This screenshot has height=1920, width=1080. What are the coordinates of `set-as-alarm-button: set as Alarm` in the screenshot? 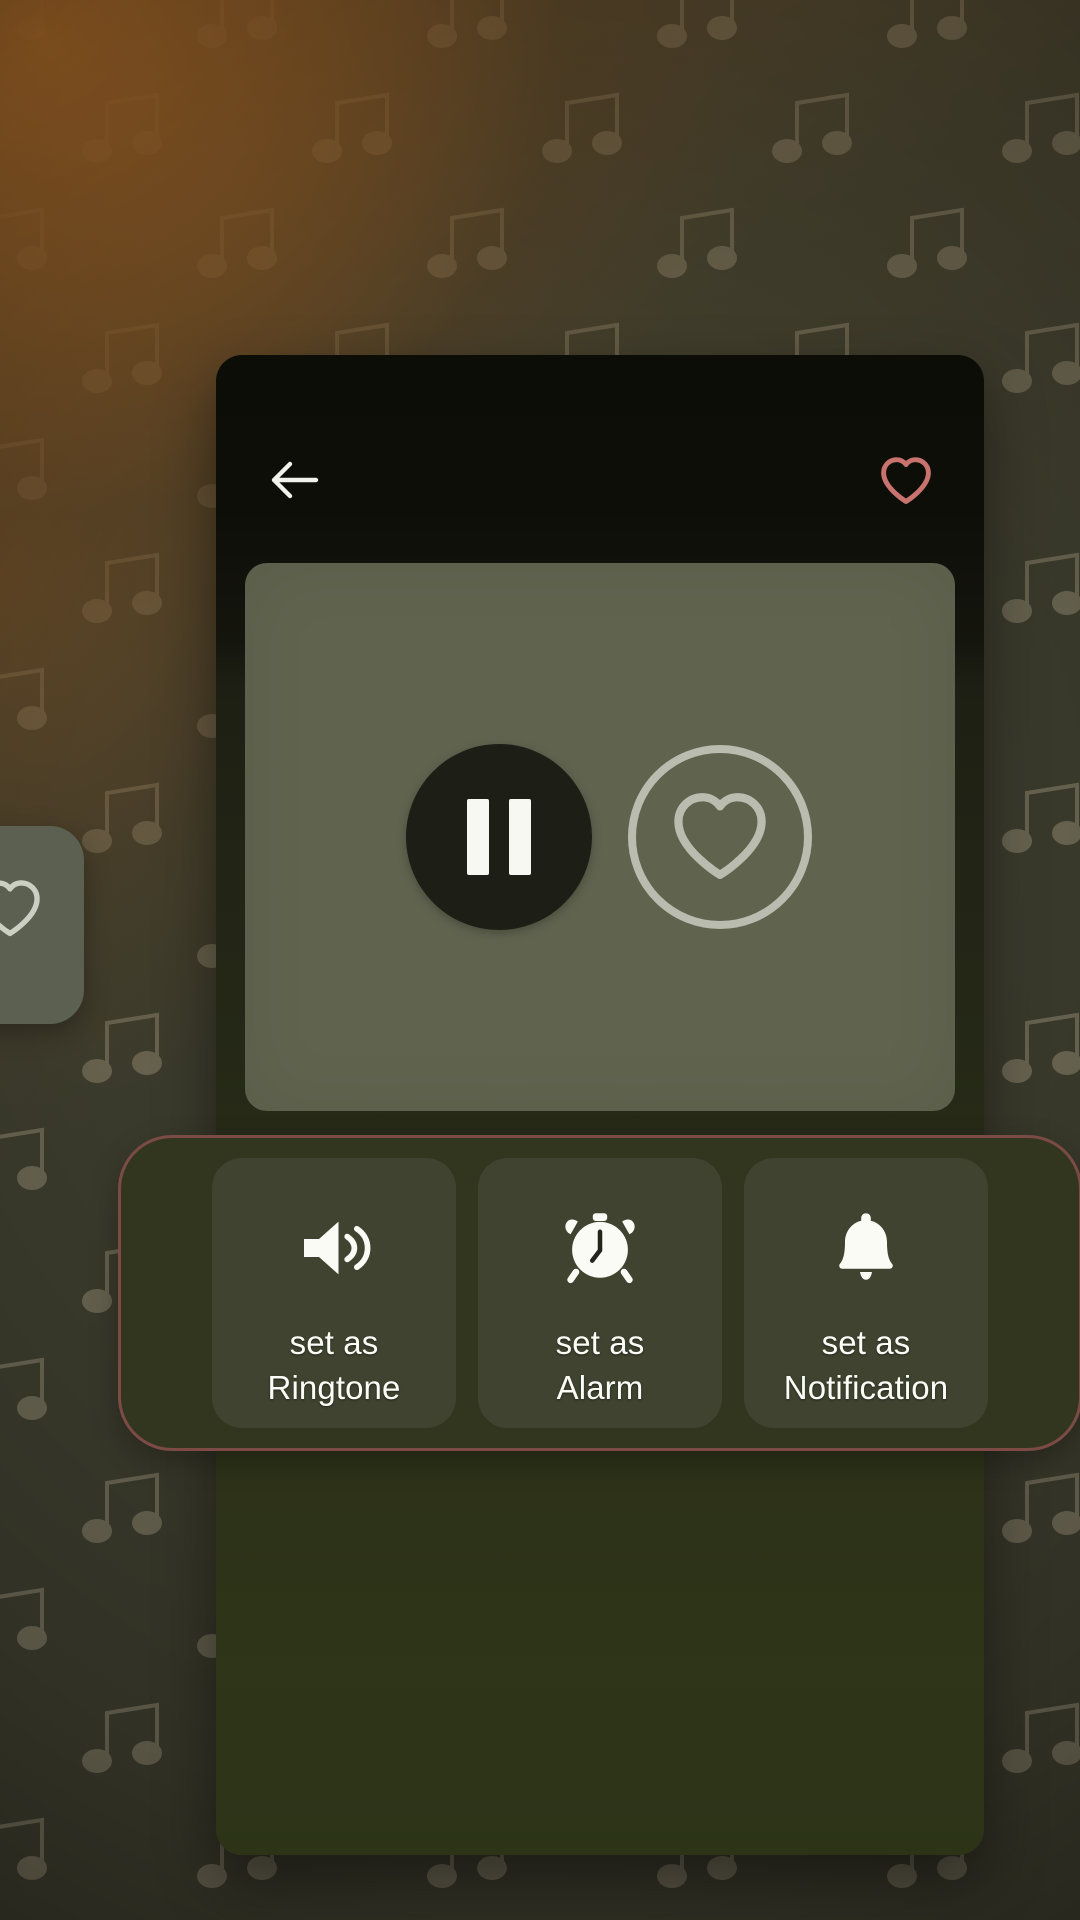 It's located at (600, 1293).